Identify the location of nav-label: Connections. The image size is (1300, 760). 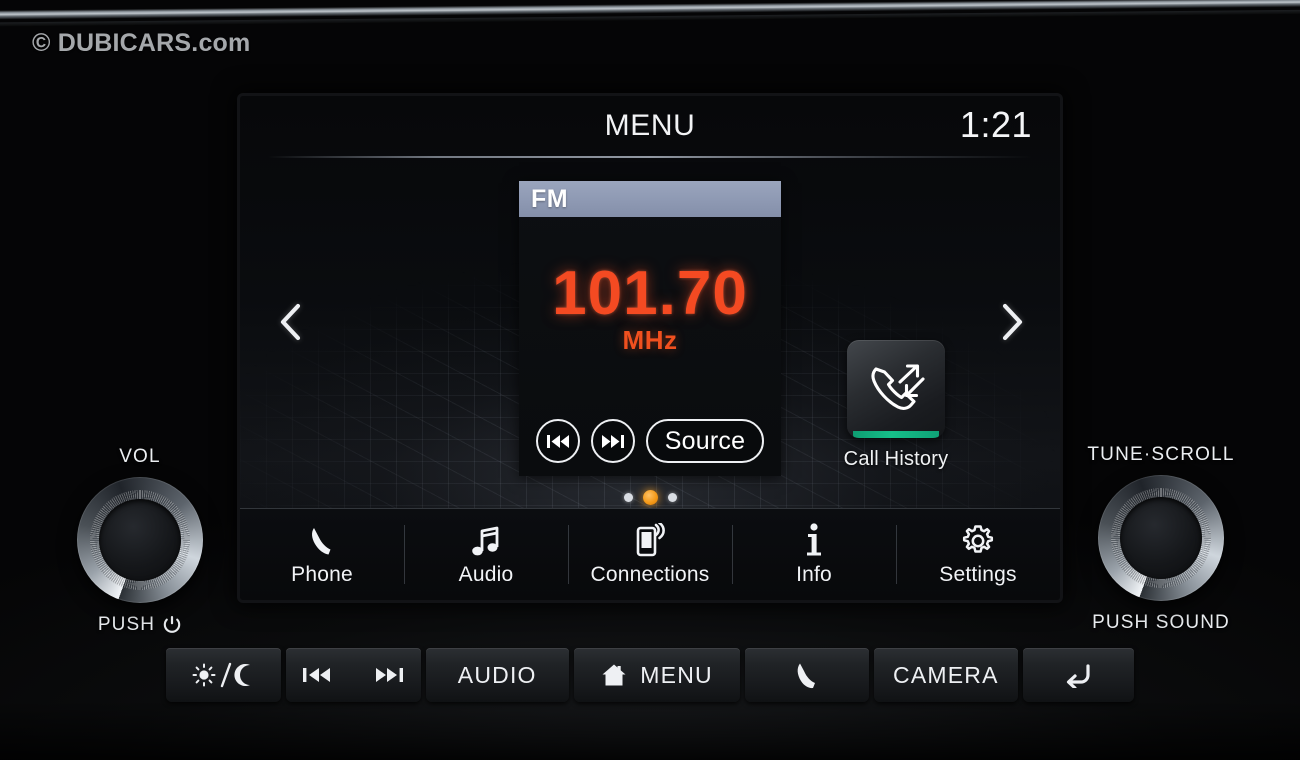
(650, 574).